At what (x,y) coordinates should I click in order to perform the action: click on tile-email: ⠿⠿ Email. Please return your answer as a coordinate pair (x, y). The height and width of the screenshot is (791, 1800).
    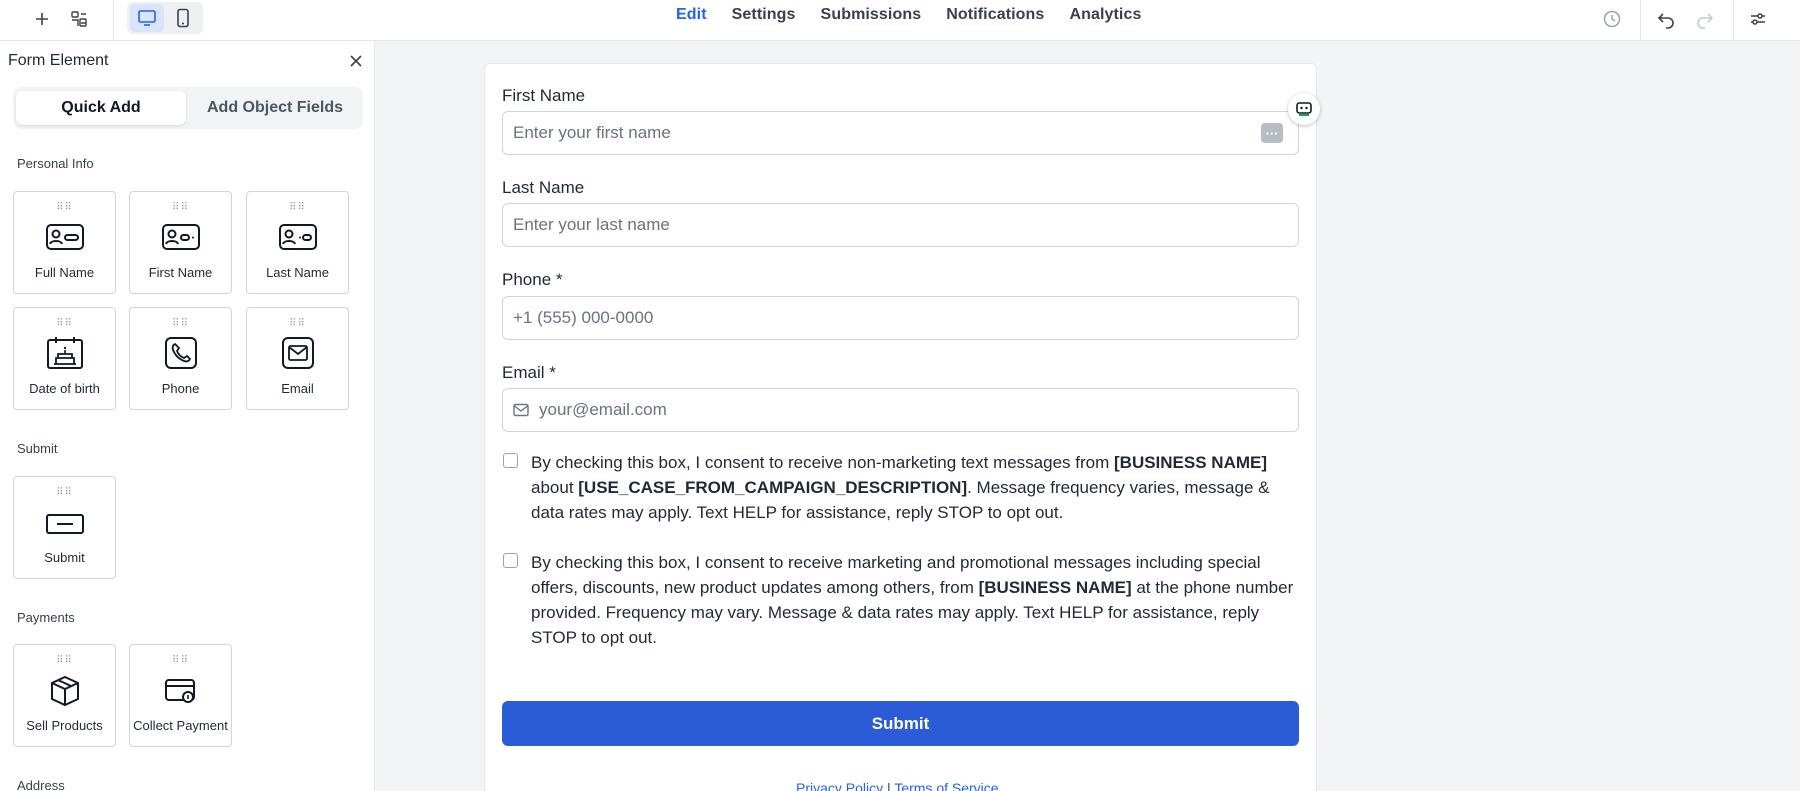
    Looking at the image, I should click on (297, 358).